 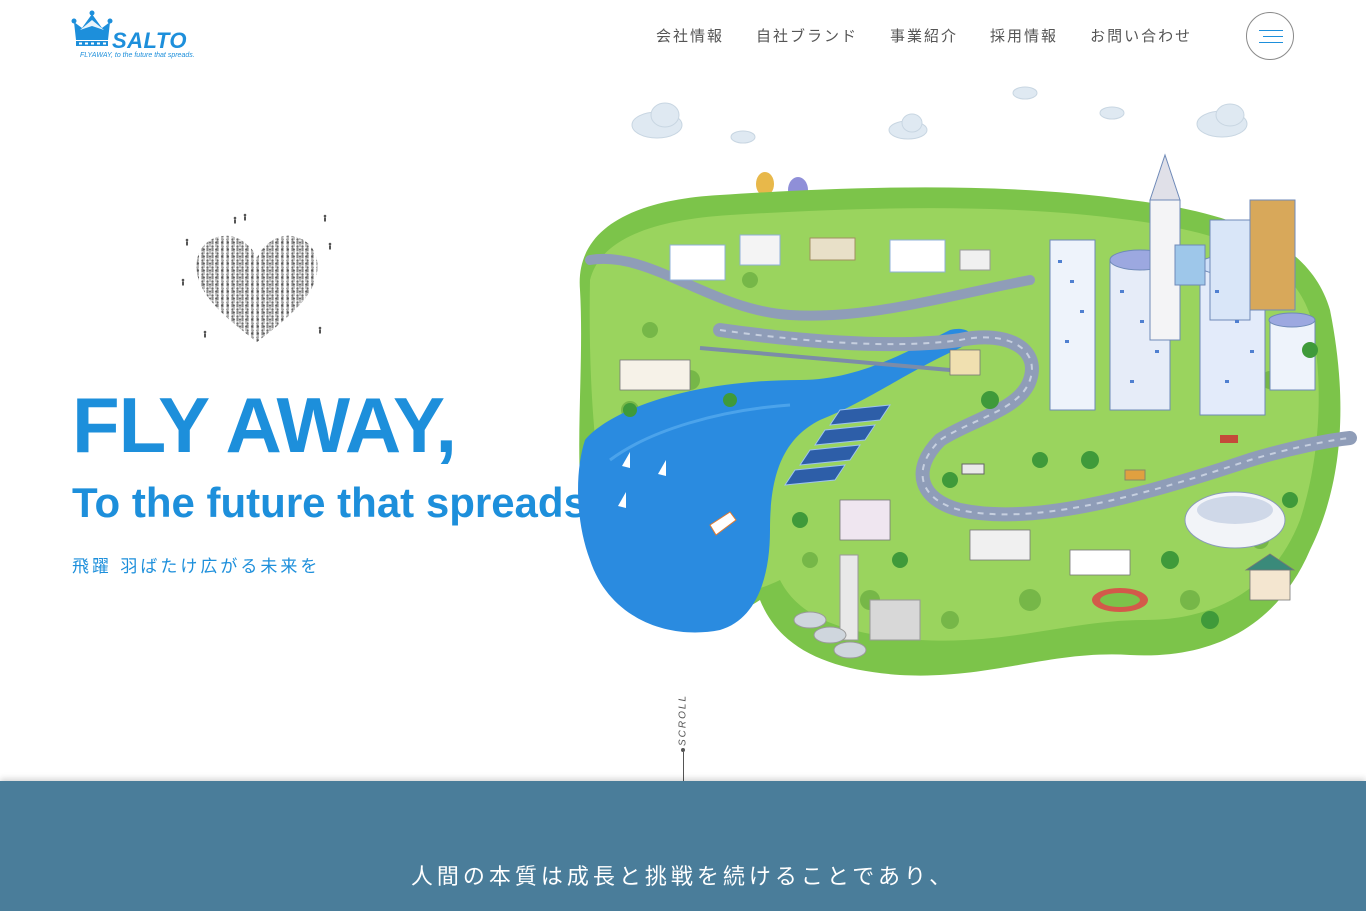 I want to click on scroll-indicator: SCROLL, so click(x=683, y=736).